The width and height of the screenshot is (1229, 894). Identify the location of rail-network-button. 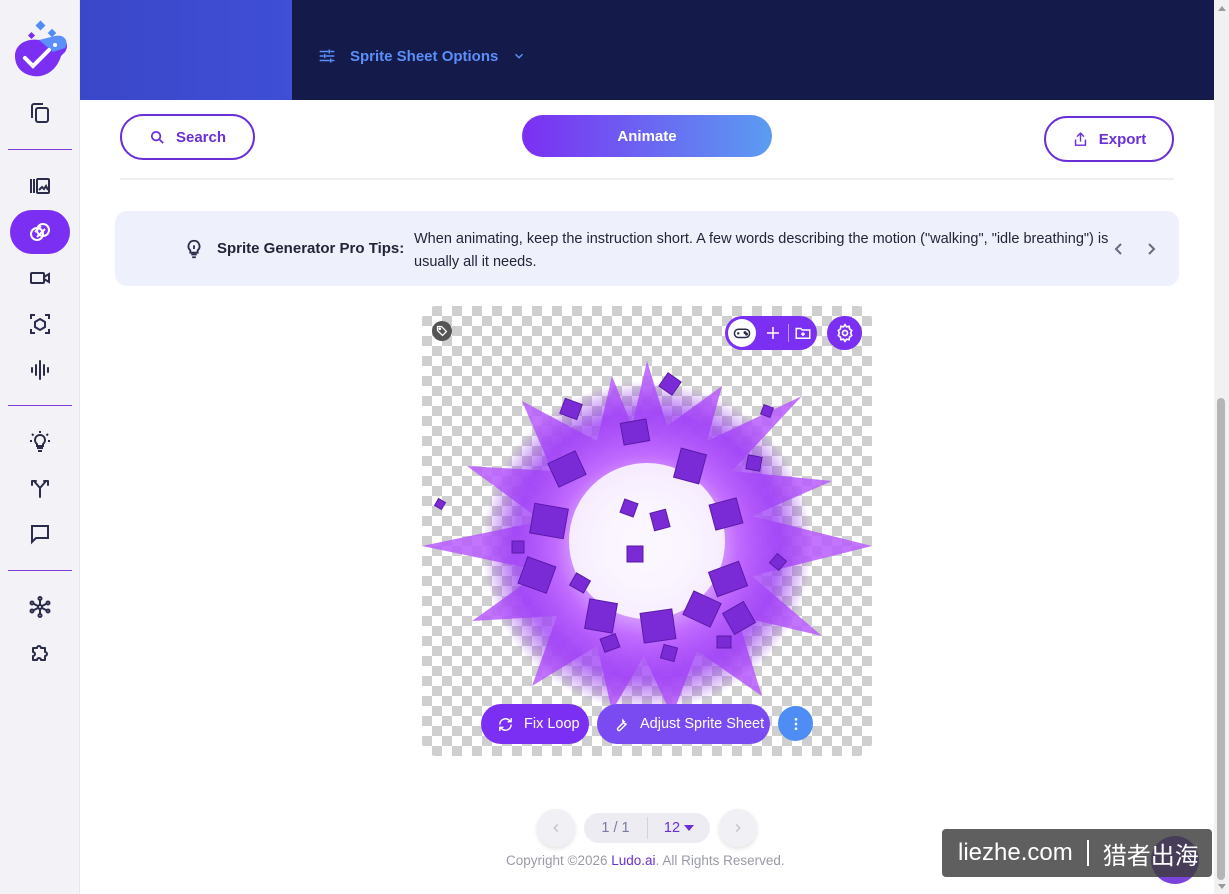
(40, 607).